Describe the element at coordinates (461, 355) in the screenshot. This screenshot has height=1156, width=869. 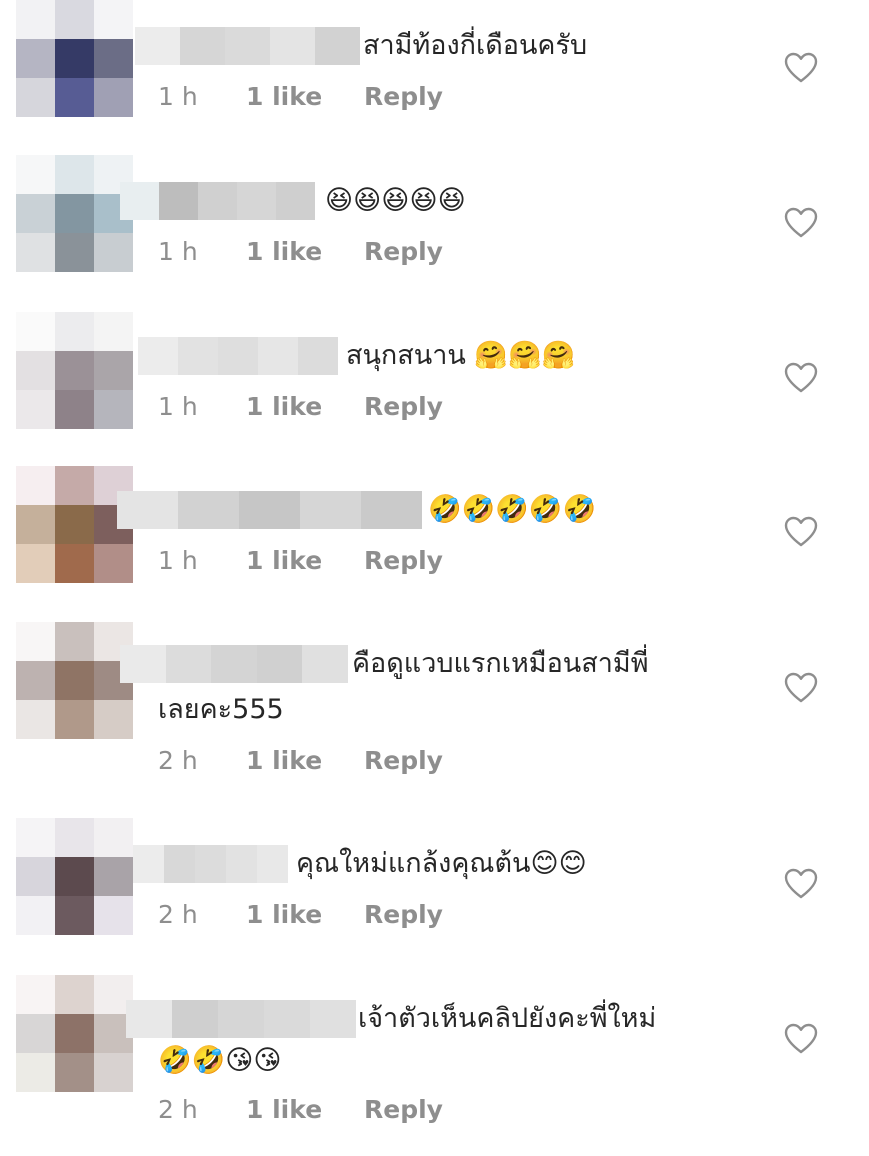
I see `comment-text: สนุกสนาน 🤗🤗🤗` at that location.